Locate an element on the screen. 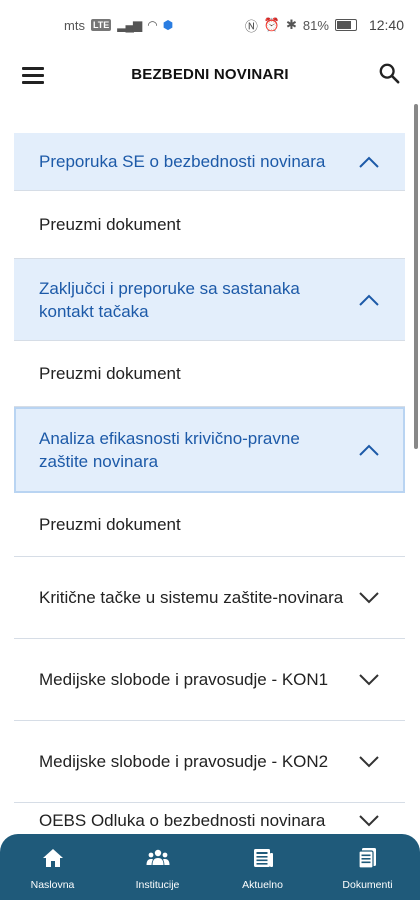 The image size is (420, 900). nav-item-dokumenti: Dokumenti is located at coordinates (367, 862).